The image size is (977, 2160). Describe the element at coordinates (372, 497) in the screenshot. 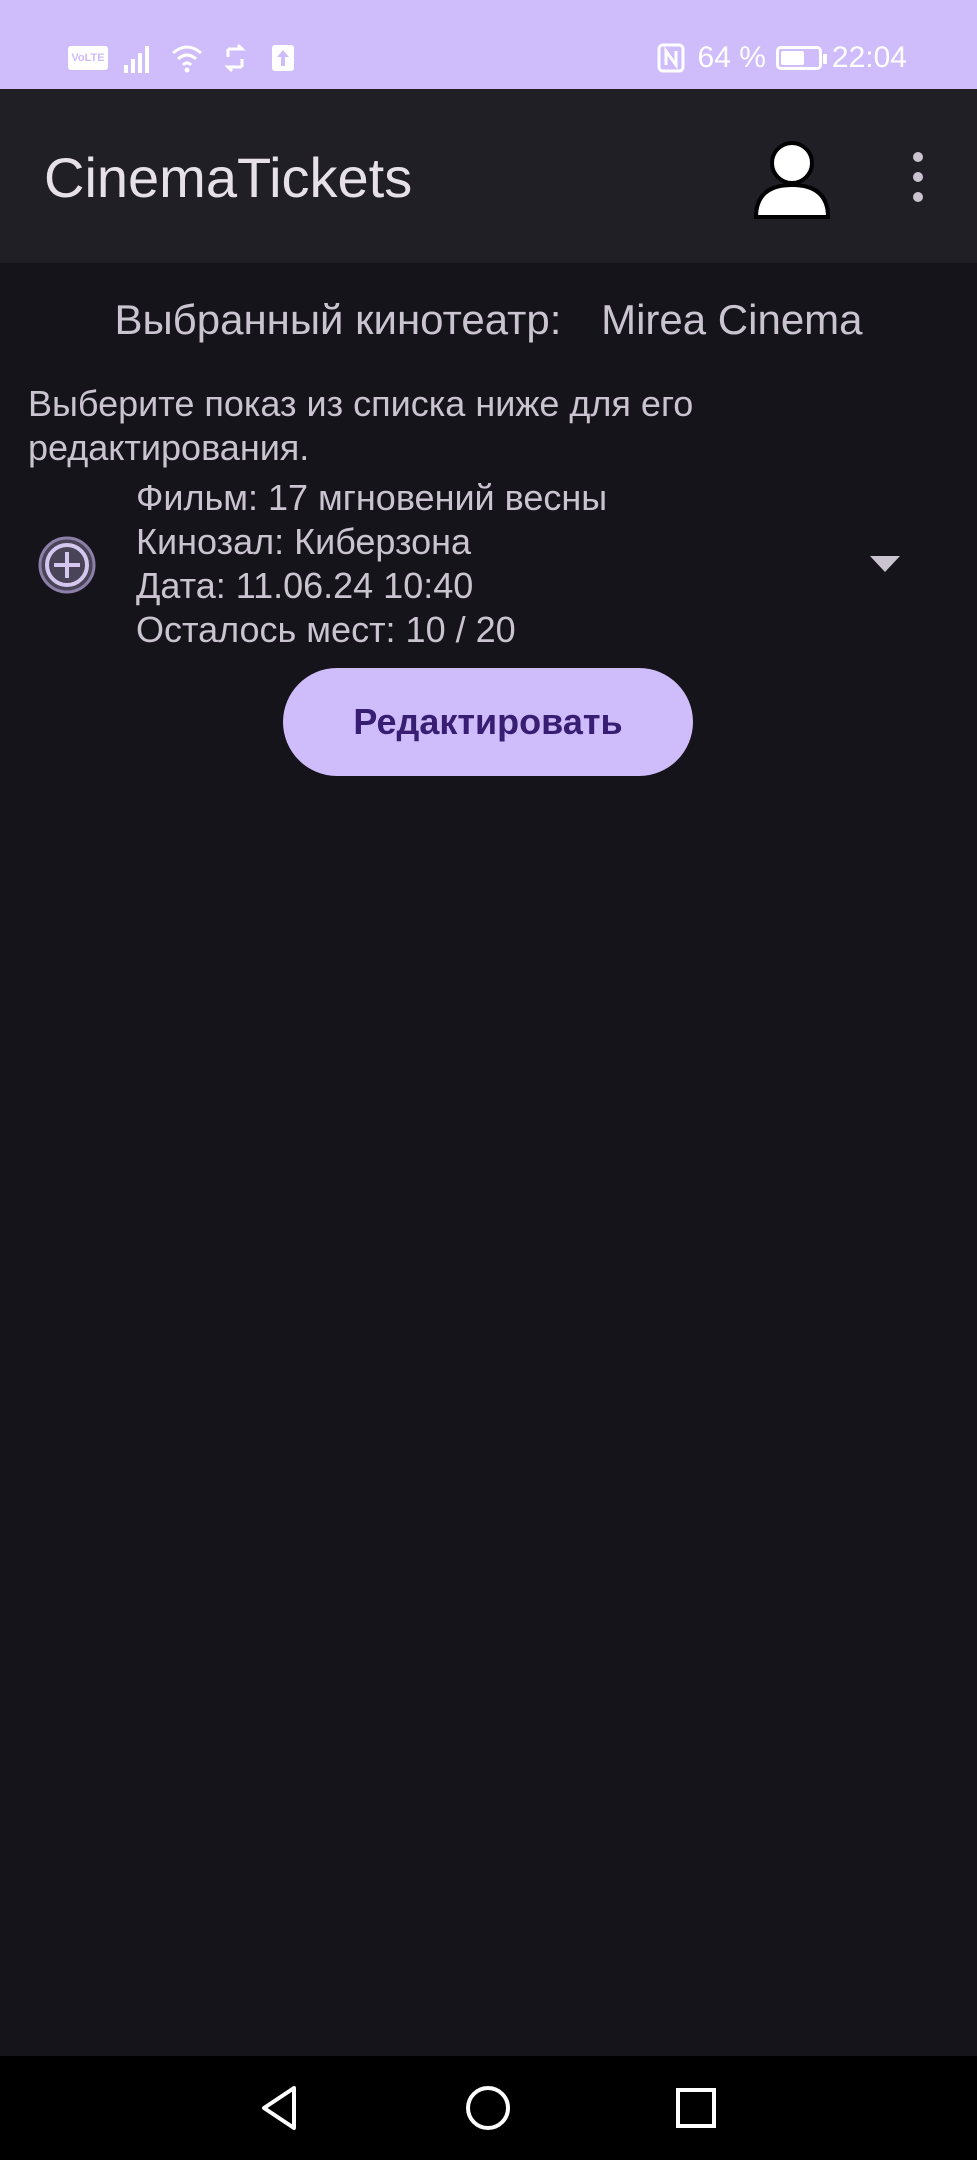

I see `show-film: Фильм: 17 мгновений весны` at that location.